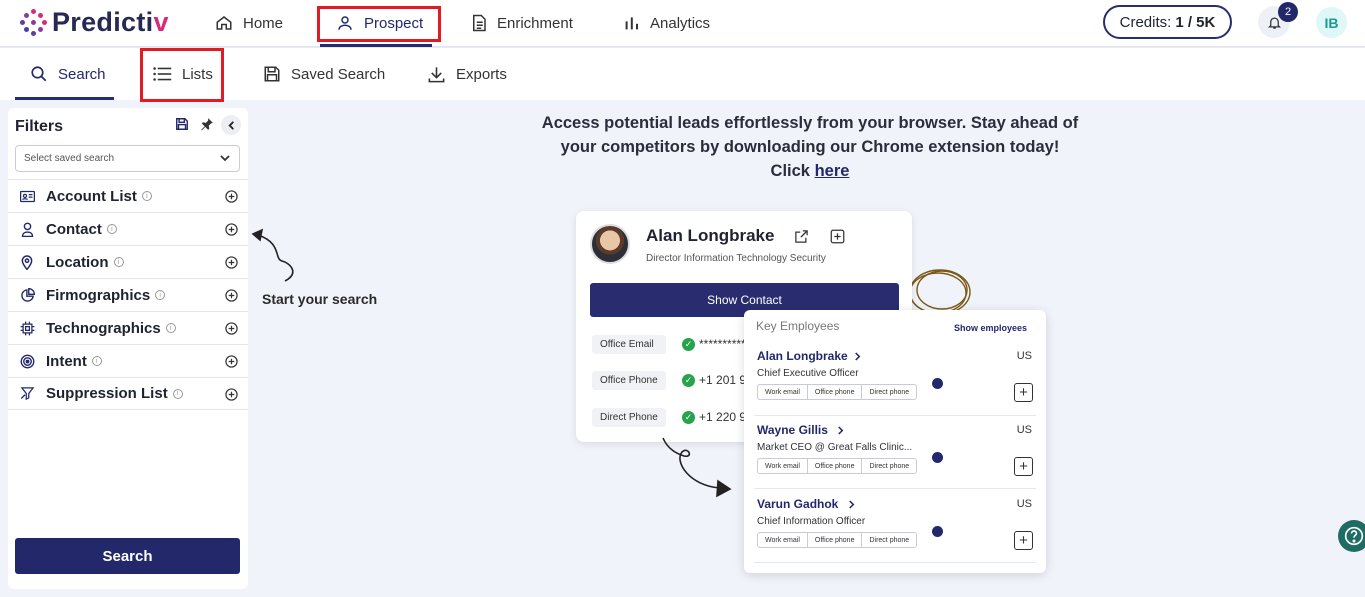  What do you see at coordinates (671, 344) in the screenshot?
I see `contact-row-office-email: Office Email ✓ ***********` at bounding box center [671, 344].